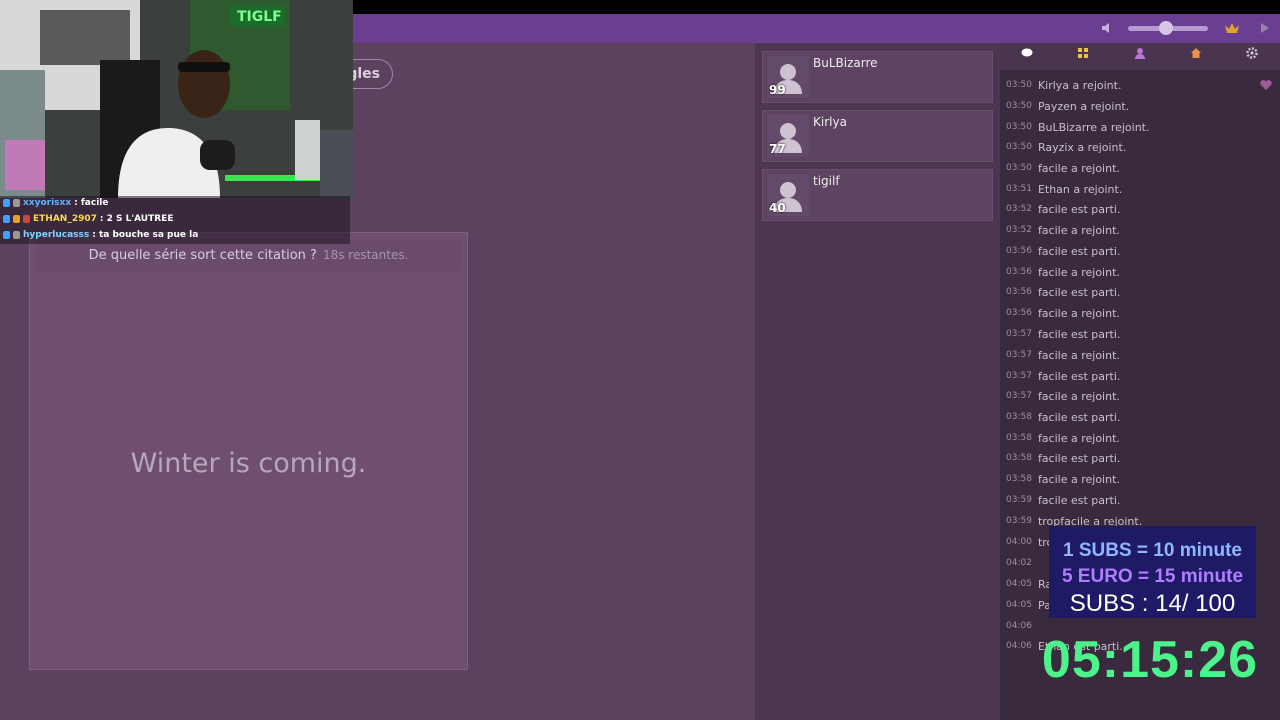 This screenshot has width=1280, height=720. I want to click on player-name: Kirlya, so click(830, 122).